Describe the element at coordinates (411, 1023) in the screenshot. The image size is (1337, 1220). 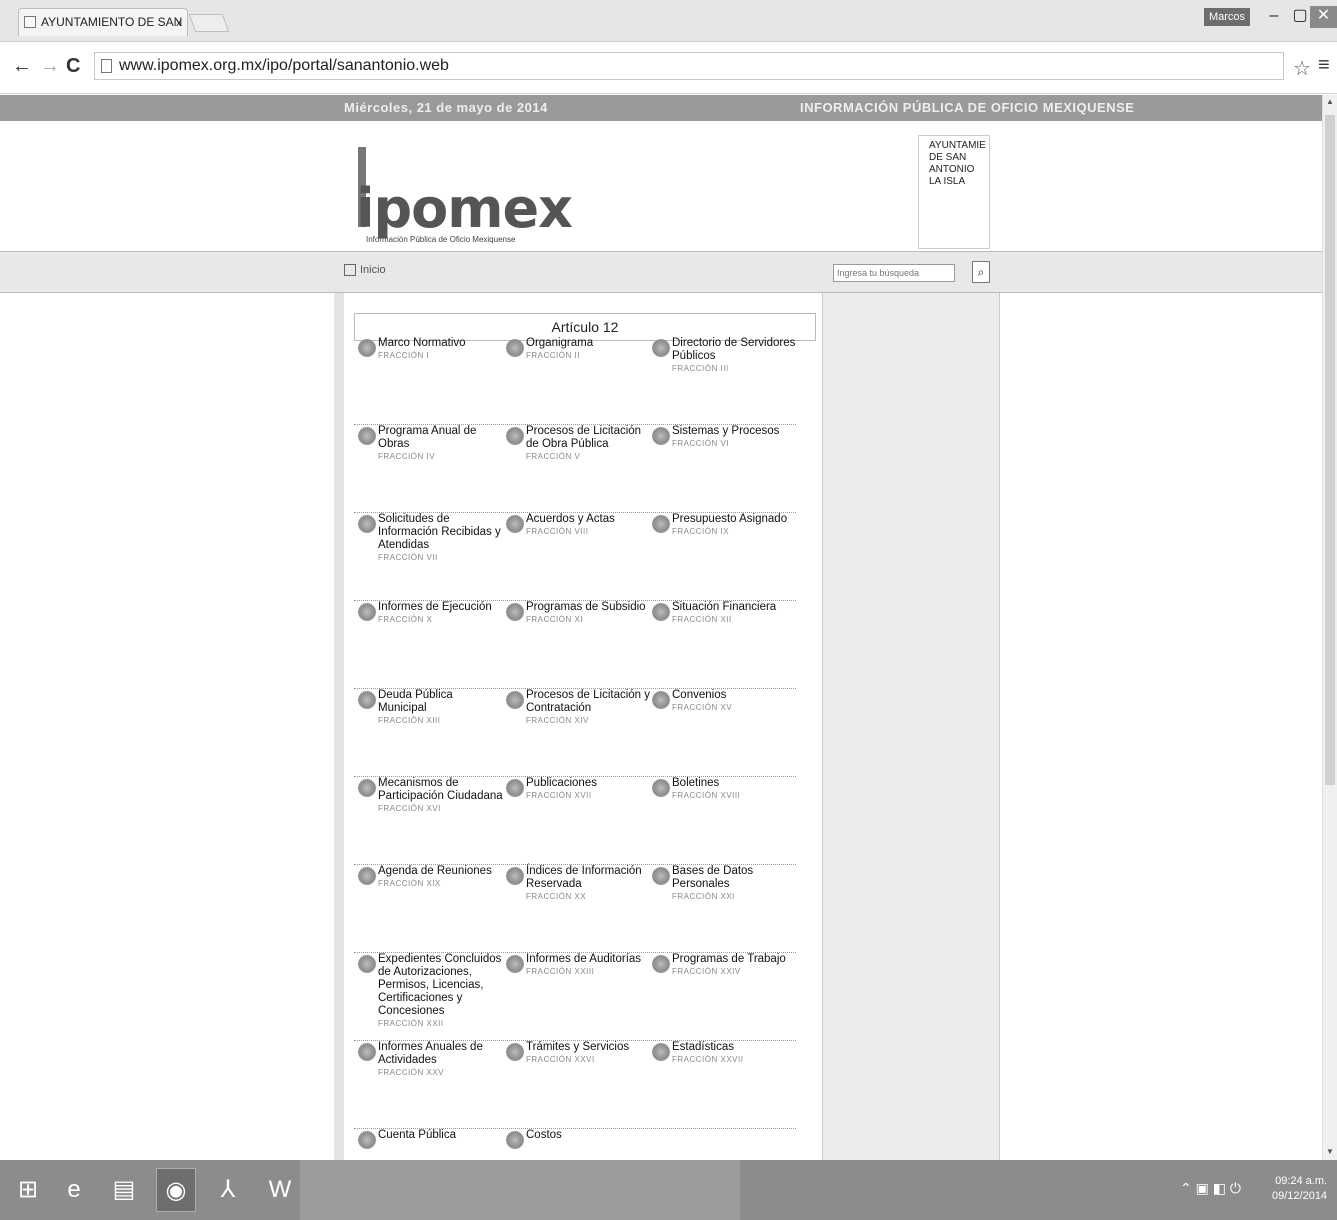
I see `fraction-number: FRACCIÓN XXII` at that location.